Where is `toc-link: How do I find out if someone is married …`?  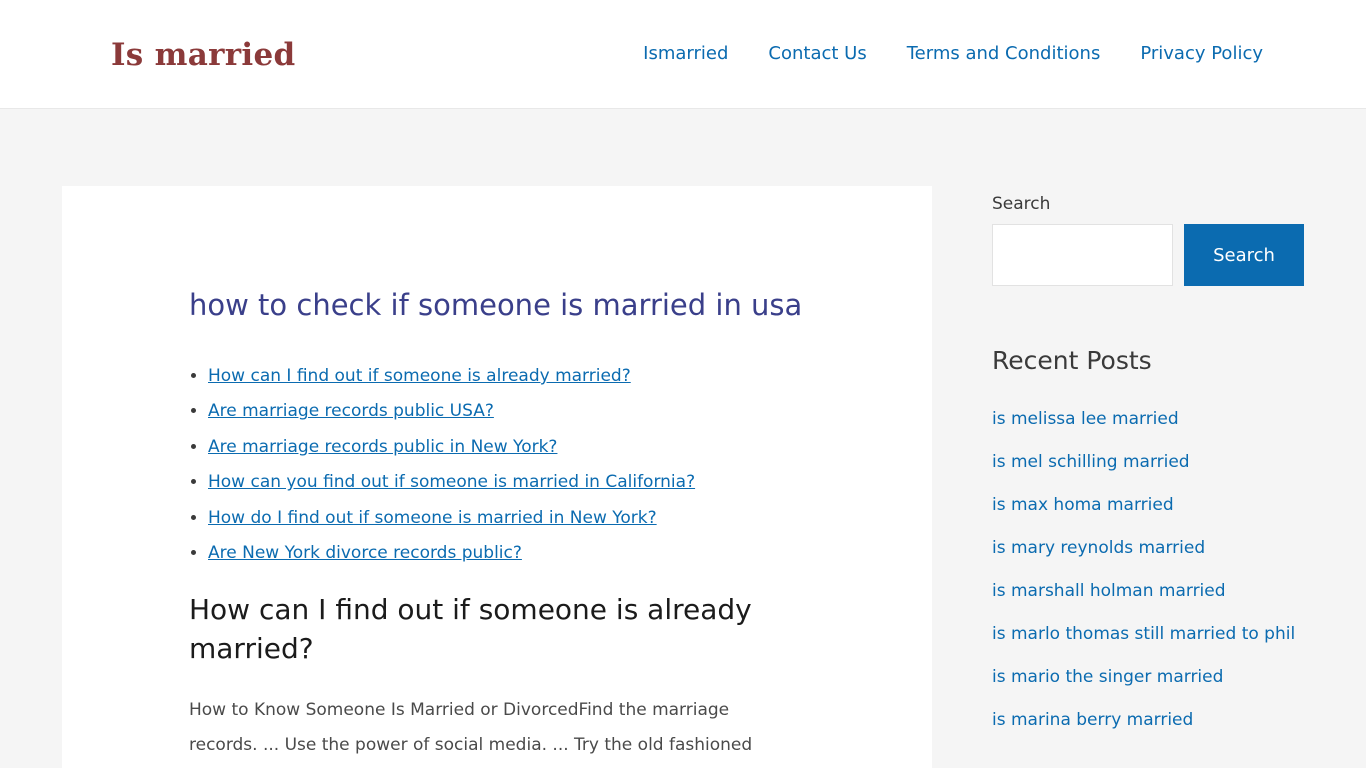 toc-link: How do I find out if someone is married … is located at coordinates (432, 518).